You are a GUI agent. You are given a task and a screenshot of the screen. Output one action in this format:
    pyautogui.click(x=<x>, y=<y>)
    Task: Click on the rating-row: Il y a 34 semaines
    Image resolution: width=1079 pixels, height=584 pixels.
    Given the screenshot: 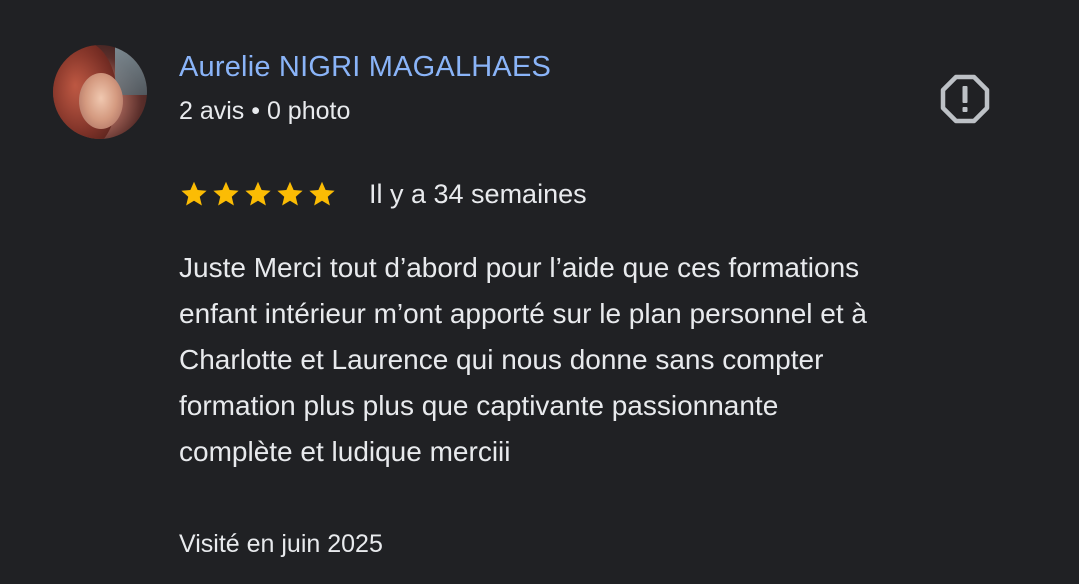 What is the action you would take?
    pyautogui.click(x=383, y=194)
    